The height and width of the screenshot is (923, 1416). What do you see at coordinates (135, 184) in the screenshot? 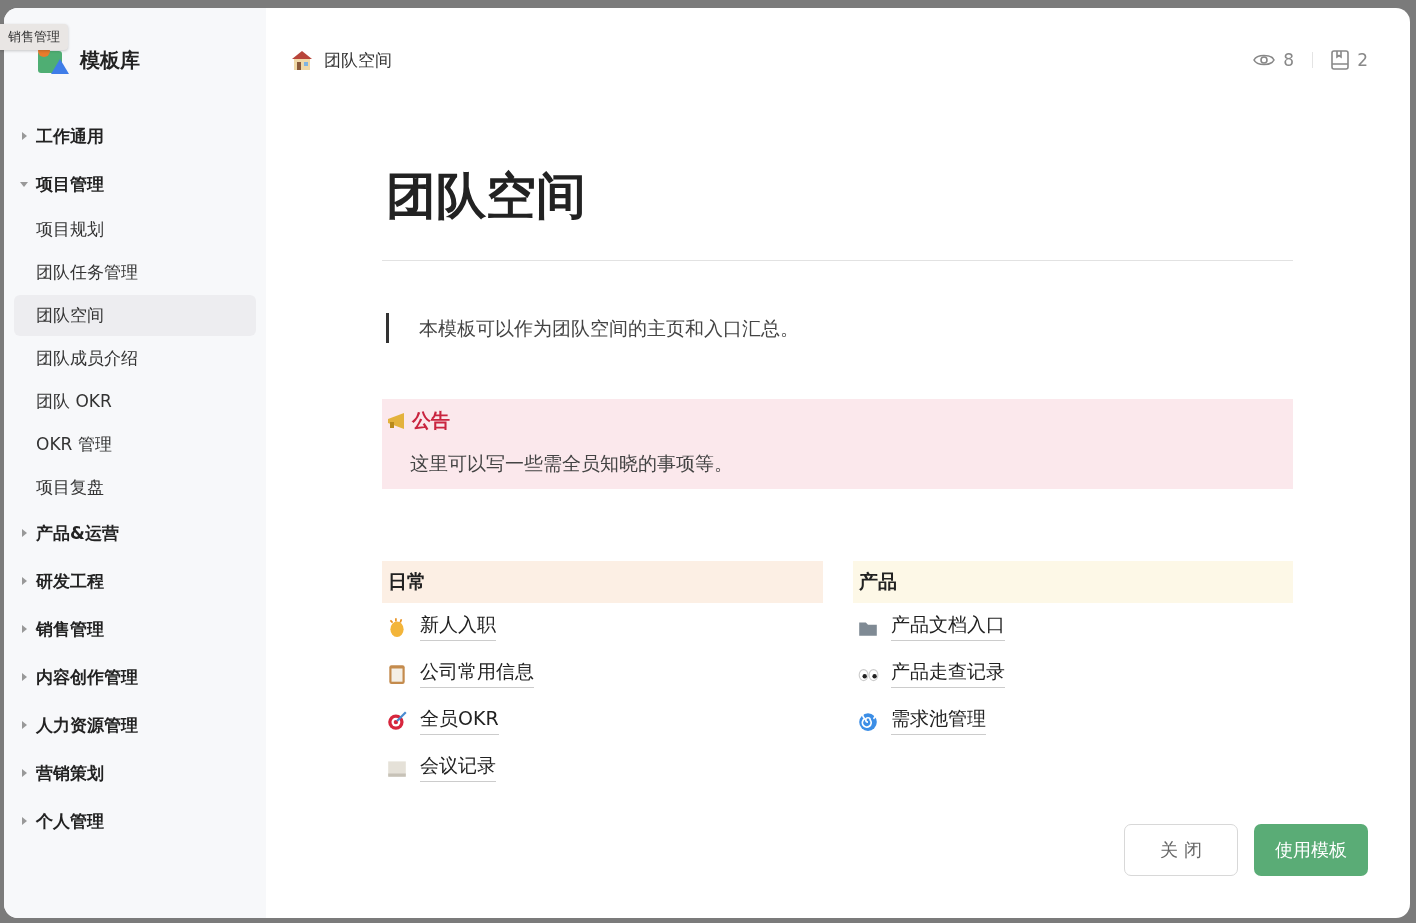
I see `category-item: 项目管理` at bounding box center [135, 184].